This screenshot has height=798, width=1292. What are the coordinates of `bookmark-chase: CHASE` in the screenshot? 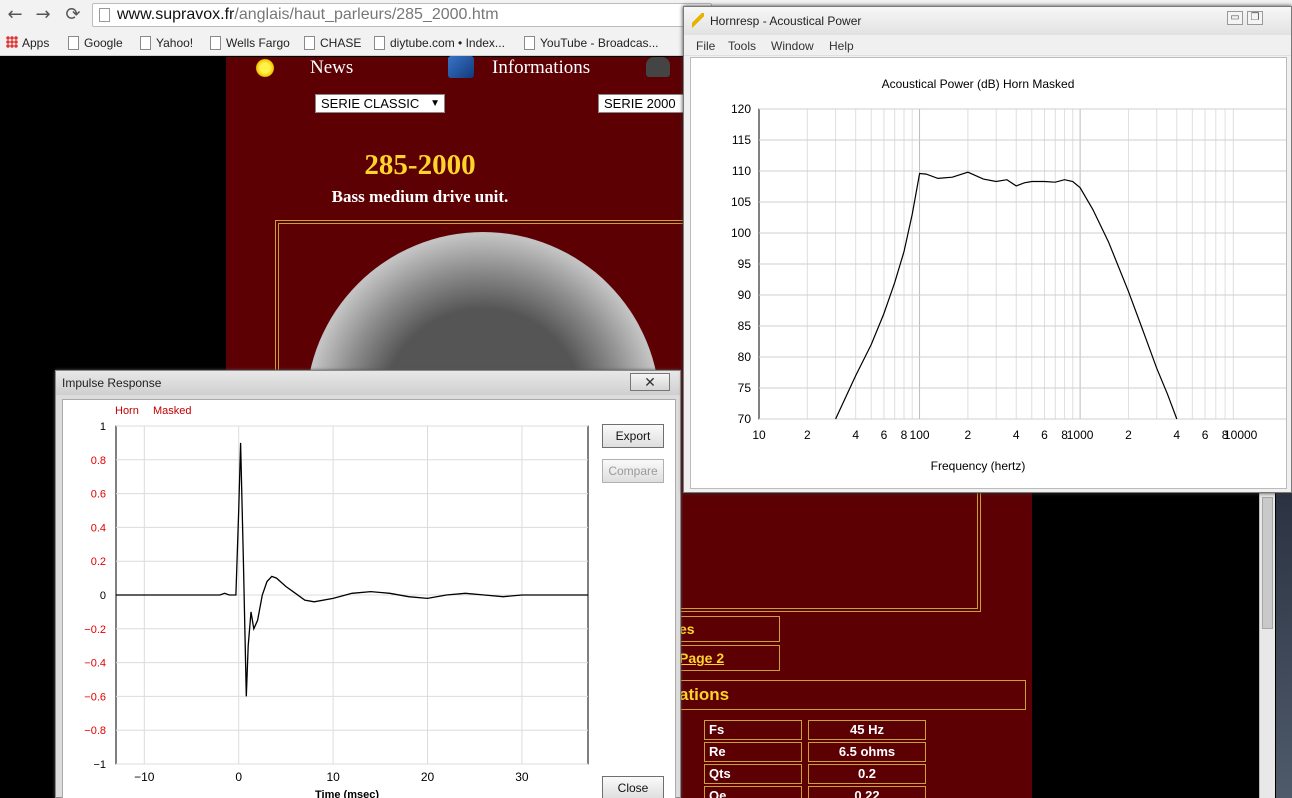 It's located at (331, 43).